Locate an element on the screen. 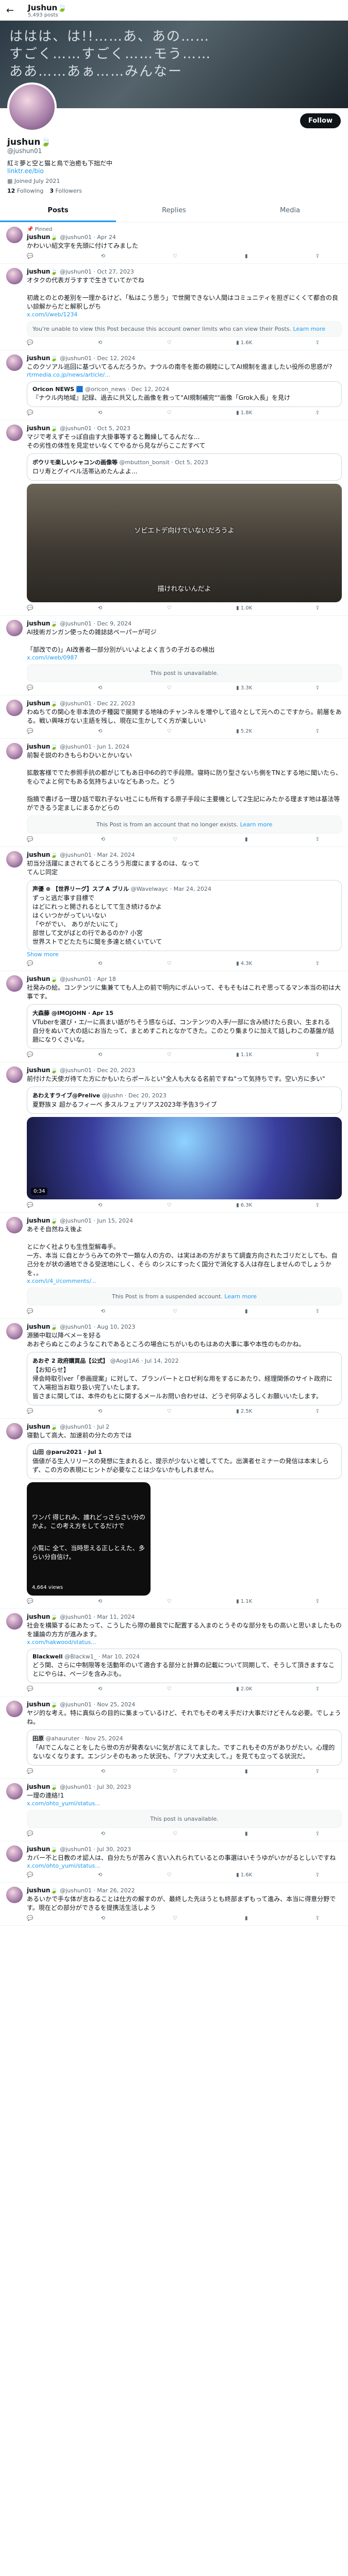 The image size is (348, 2576). author-handle: @jushun01 · Oct 5, 2023 is located at coordinates (95, 428).